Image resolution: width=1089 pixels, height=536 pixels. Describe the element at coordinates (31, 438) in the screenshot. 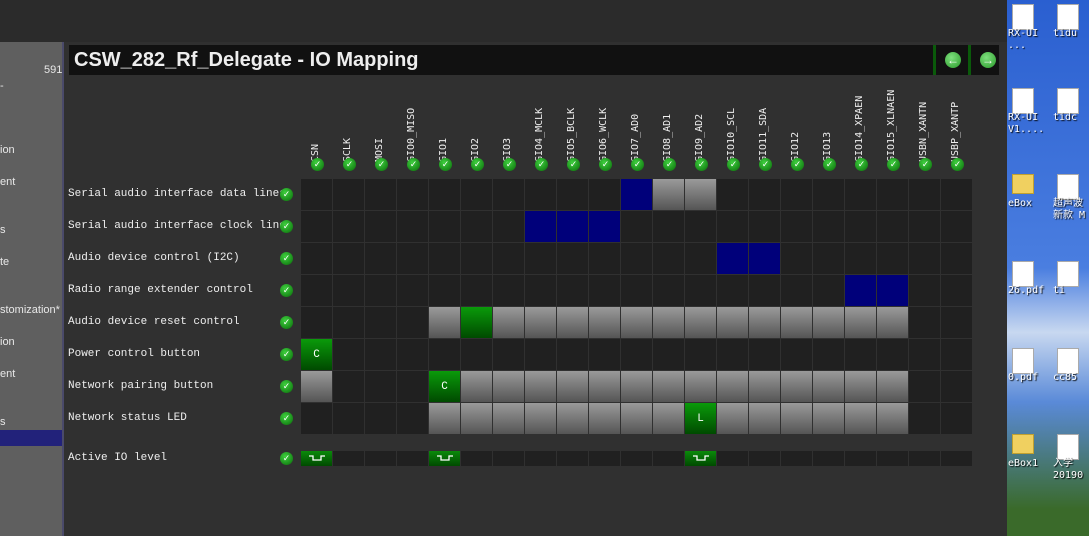

I see `sidebar-item` at that location.